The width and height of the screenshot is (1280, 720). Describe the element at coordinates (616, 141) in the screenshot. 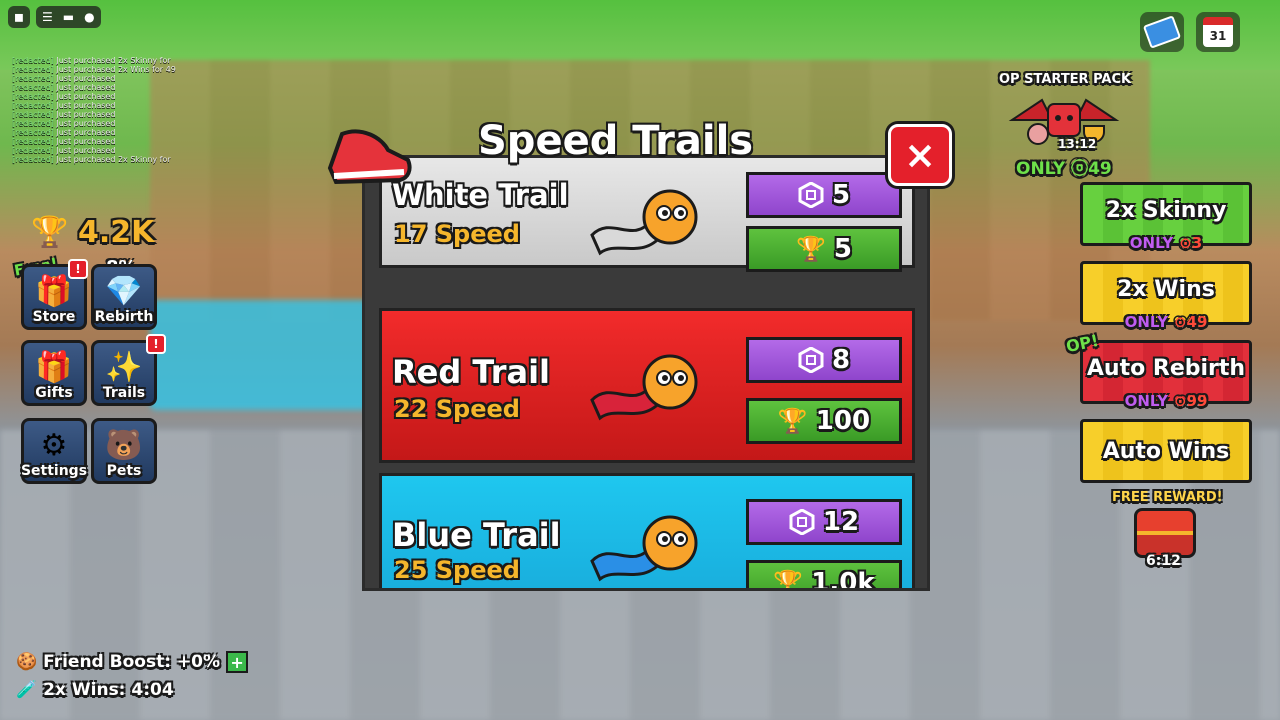

I see `modal-title: Speed Trails` at that location.